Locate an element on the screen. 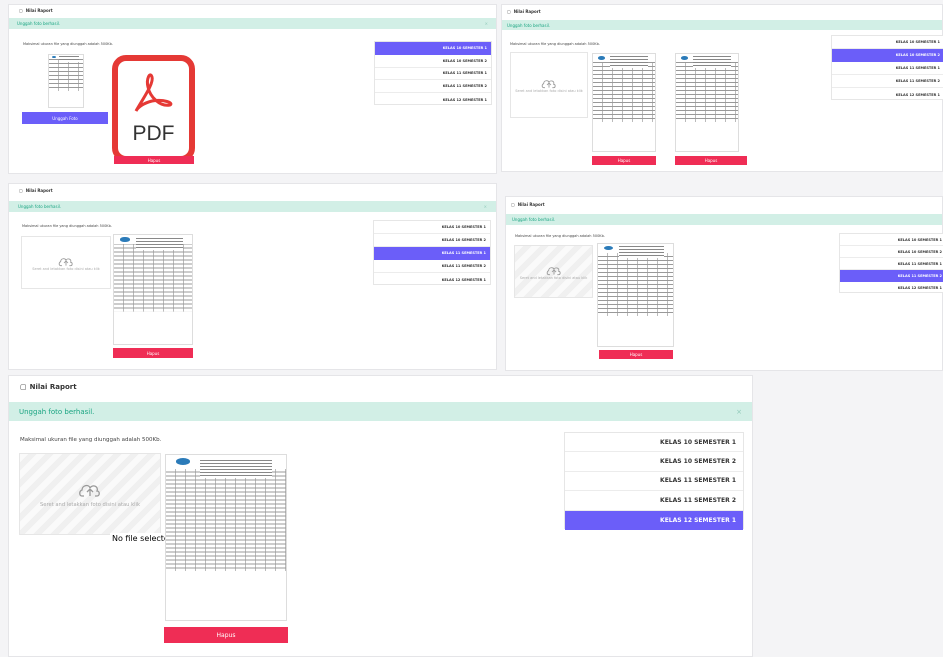 Image resolution: width=943 pixels, height=657 pixels. pdf-file-icon: PDF is located at coordinates (153, 108).